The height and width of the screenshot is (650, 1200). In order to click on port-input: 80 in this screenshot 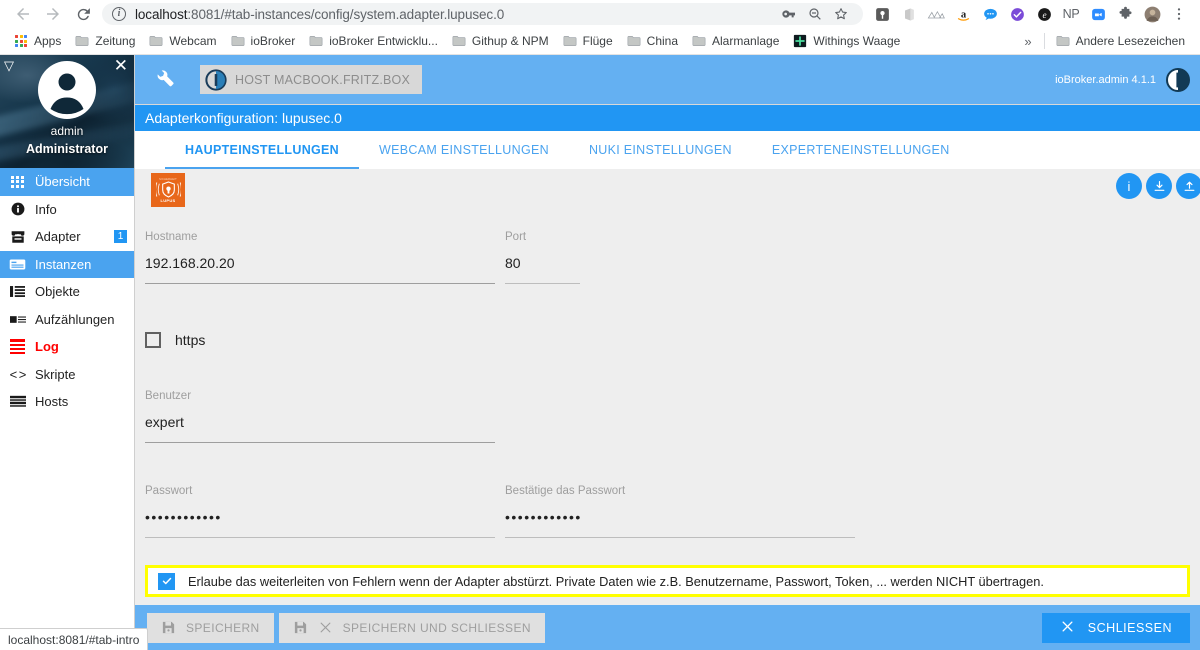, I will do `click(542, 263)`.